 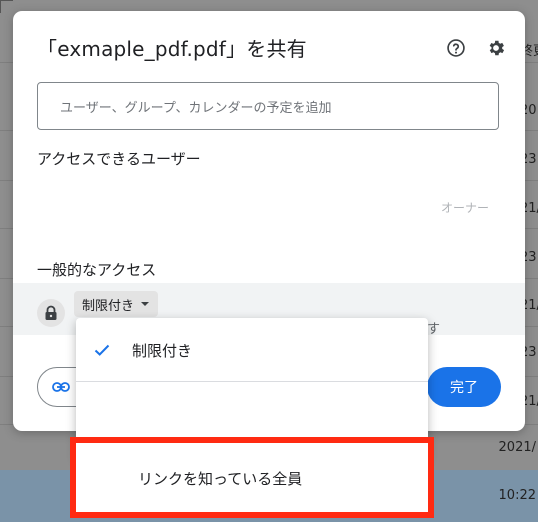 I want to click on menu-item-label: リンクを知っている全員, so click(x=220, y=479).